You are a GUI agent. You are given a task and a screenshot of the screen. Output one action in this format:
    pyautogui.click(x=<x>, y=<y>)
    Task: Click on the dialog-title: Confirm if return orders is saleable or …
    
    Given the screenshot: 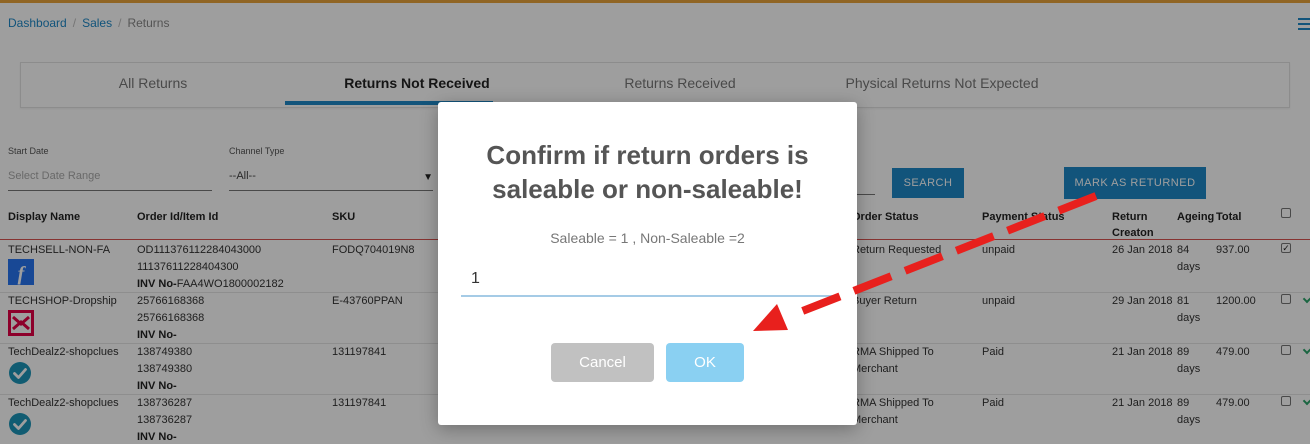 What is the action you would take?
    pyautogui.click(x=647, y=172)
    